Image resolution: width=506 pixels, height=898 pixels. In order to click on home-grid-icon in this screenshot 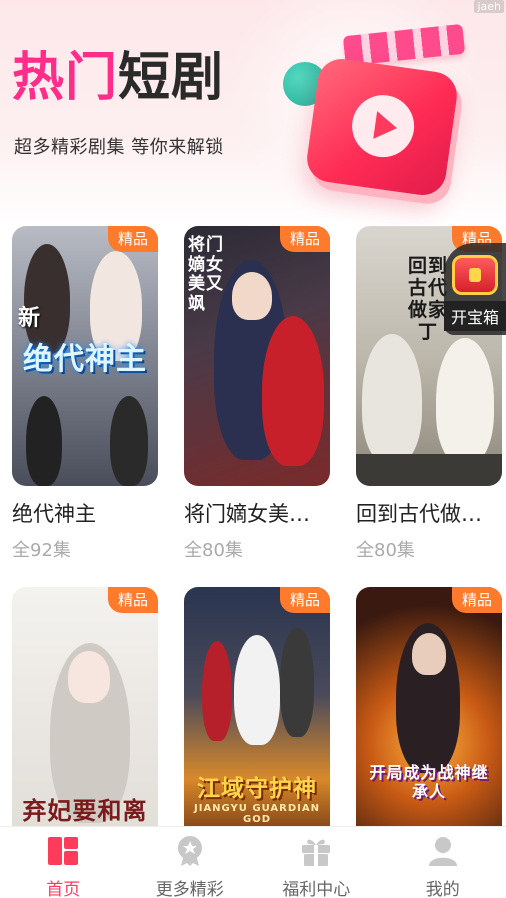, I will do `click(63, 851)`.